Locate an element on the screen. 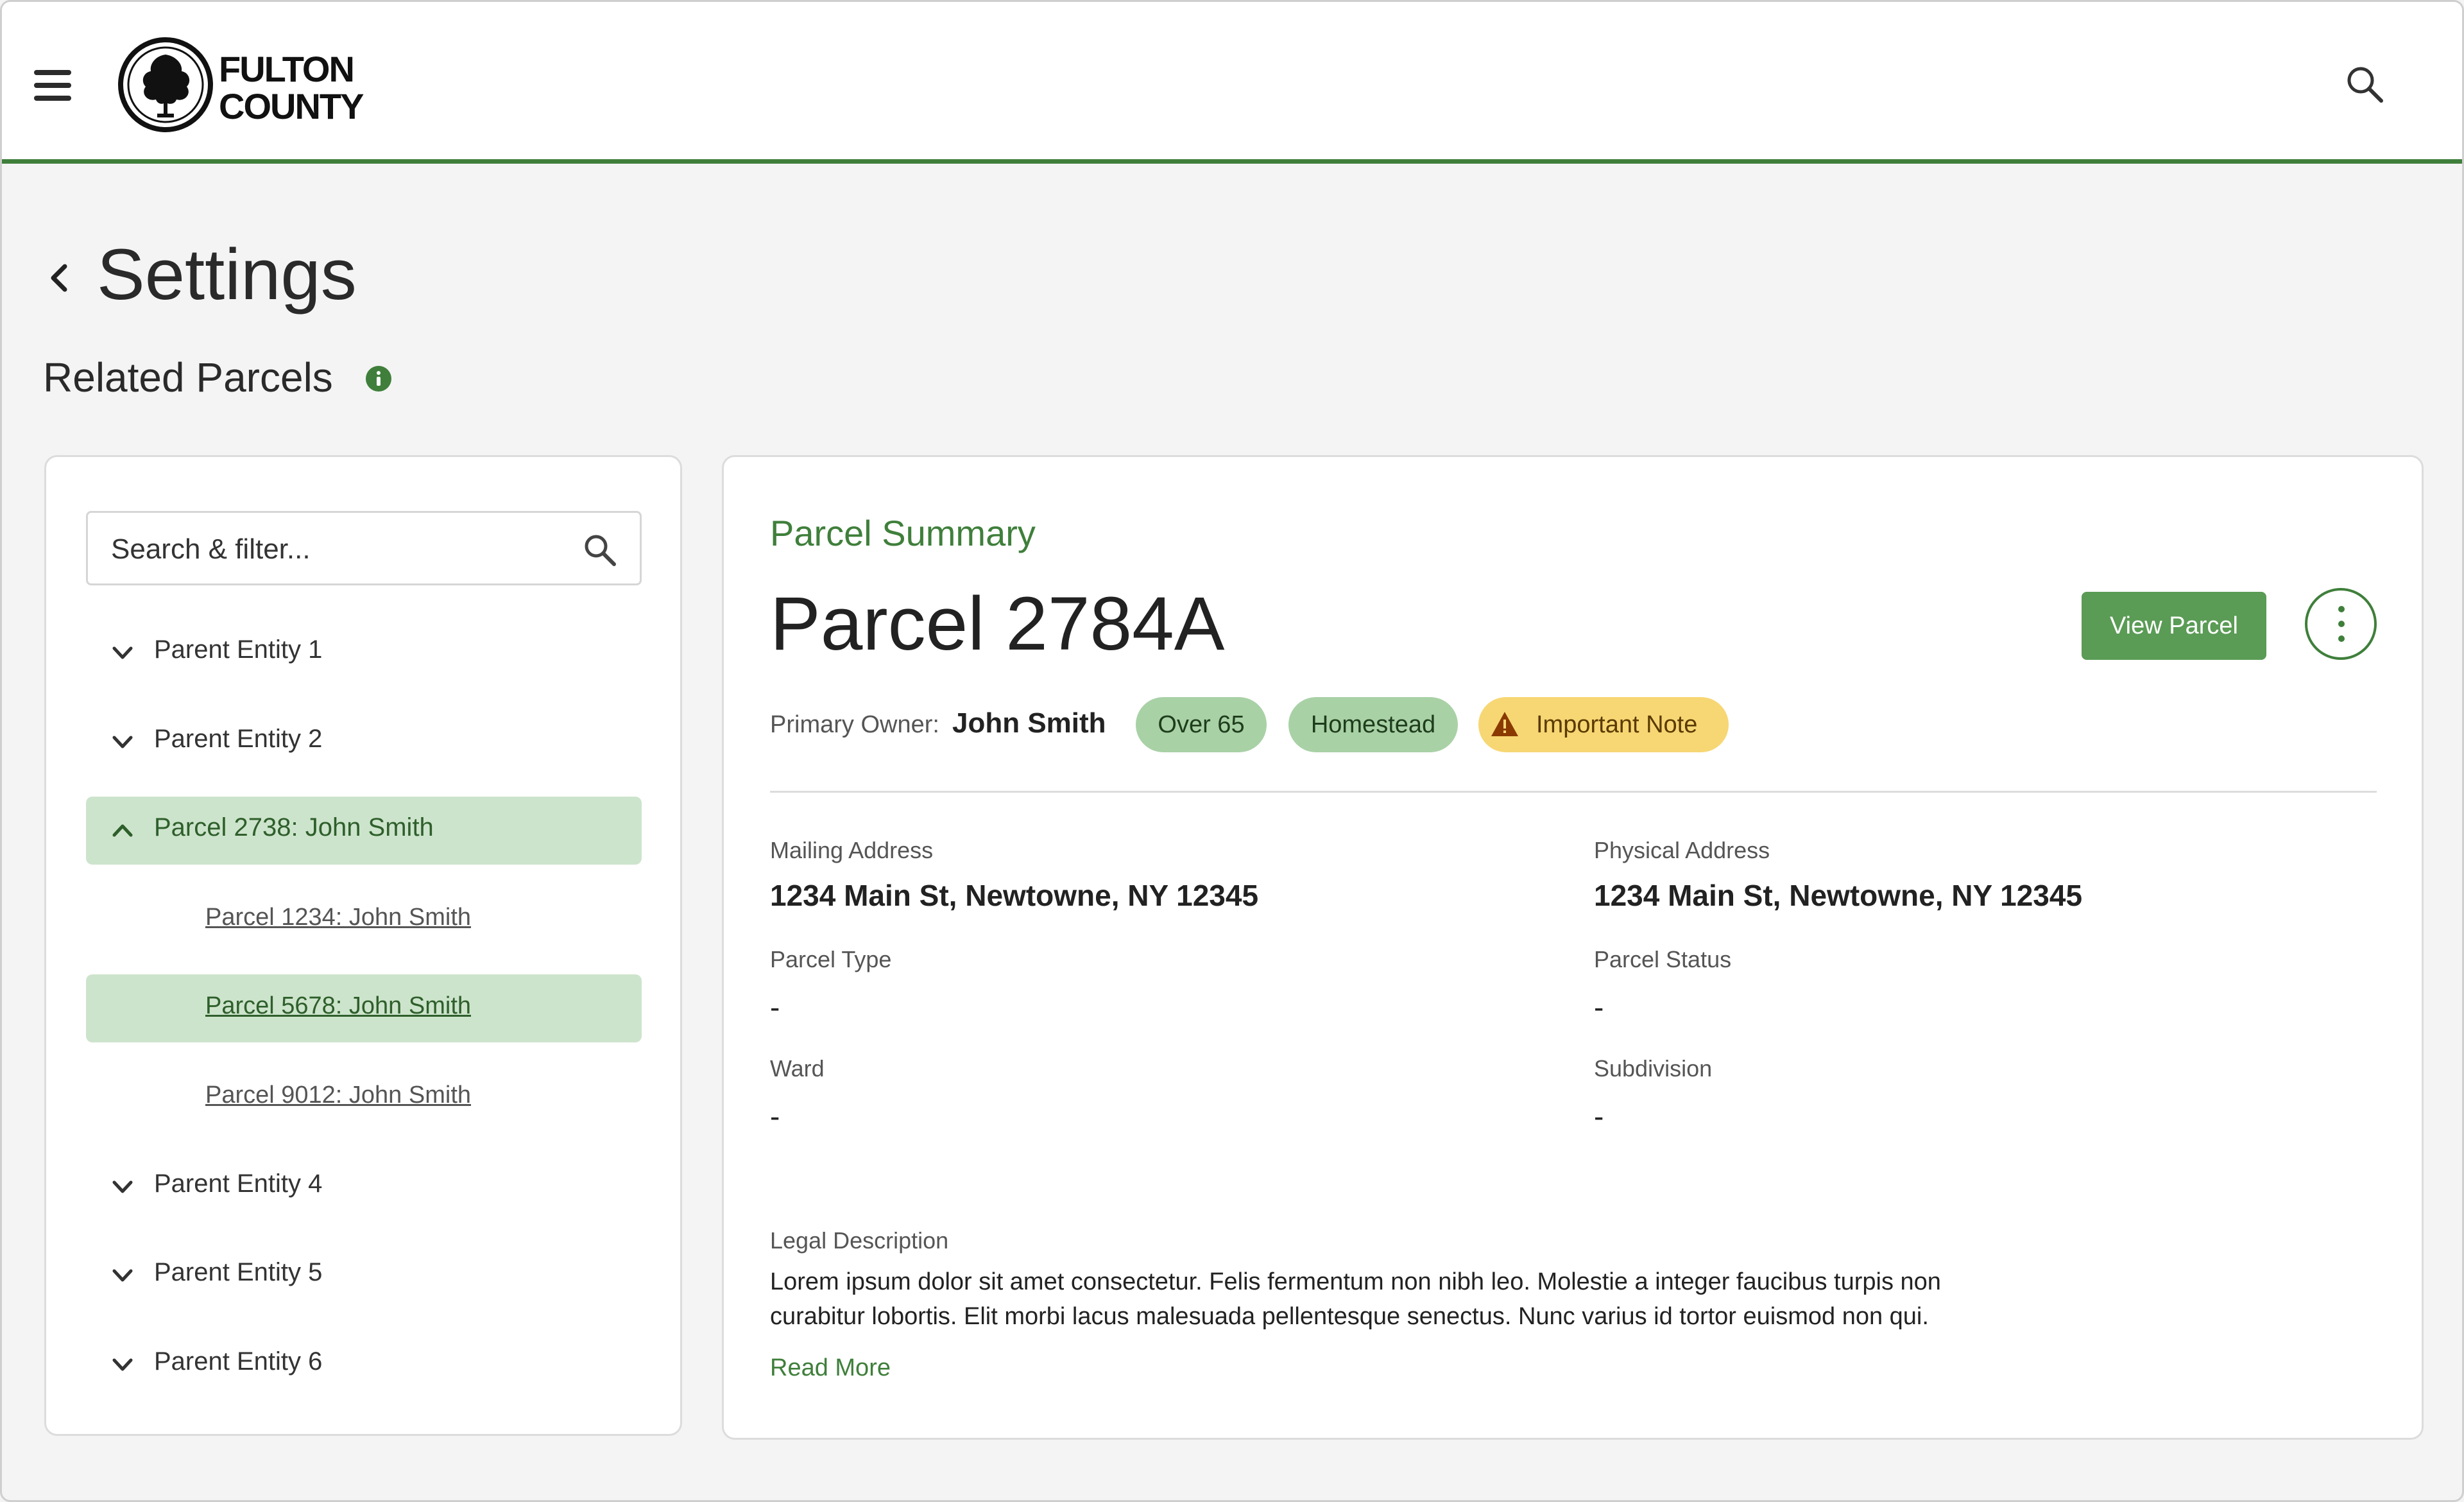 Image resolution: width=2464 pixels, height=1502 pixels. legal-description-label: Legal Description is located at coordinates (859, 1240).